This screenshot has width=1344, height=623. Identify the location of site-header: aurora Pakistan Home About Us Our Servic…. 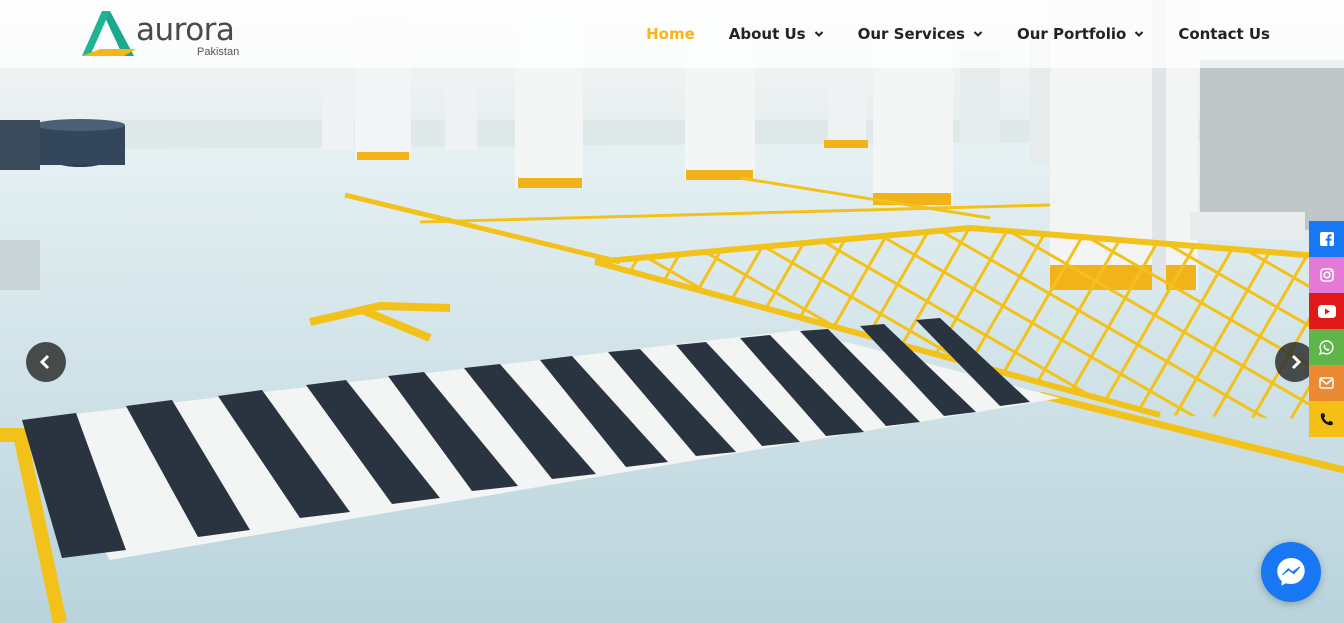
(672, 34).